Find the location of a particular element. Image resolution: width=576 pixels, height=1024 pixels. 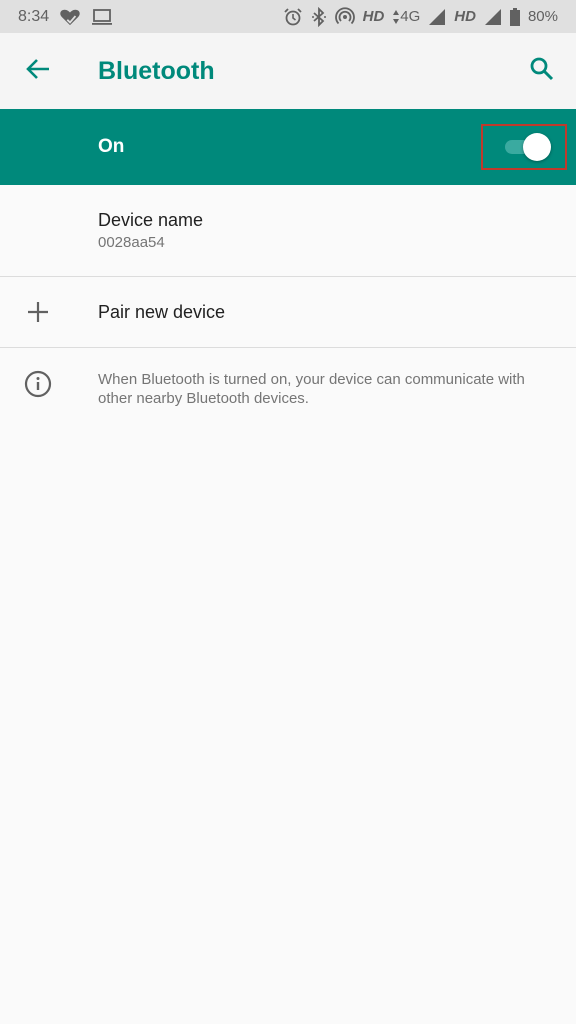

status-right: HD 4G HD 80% is located at coordinates (429, 16).